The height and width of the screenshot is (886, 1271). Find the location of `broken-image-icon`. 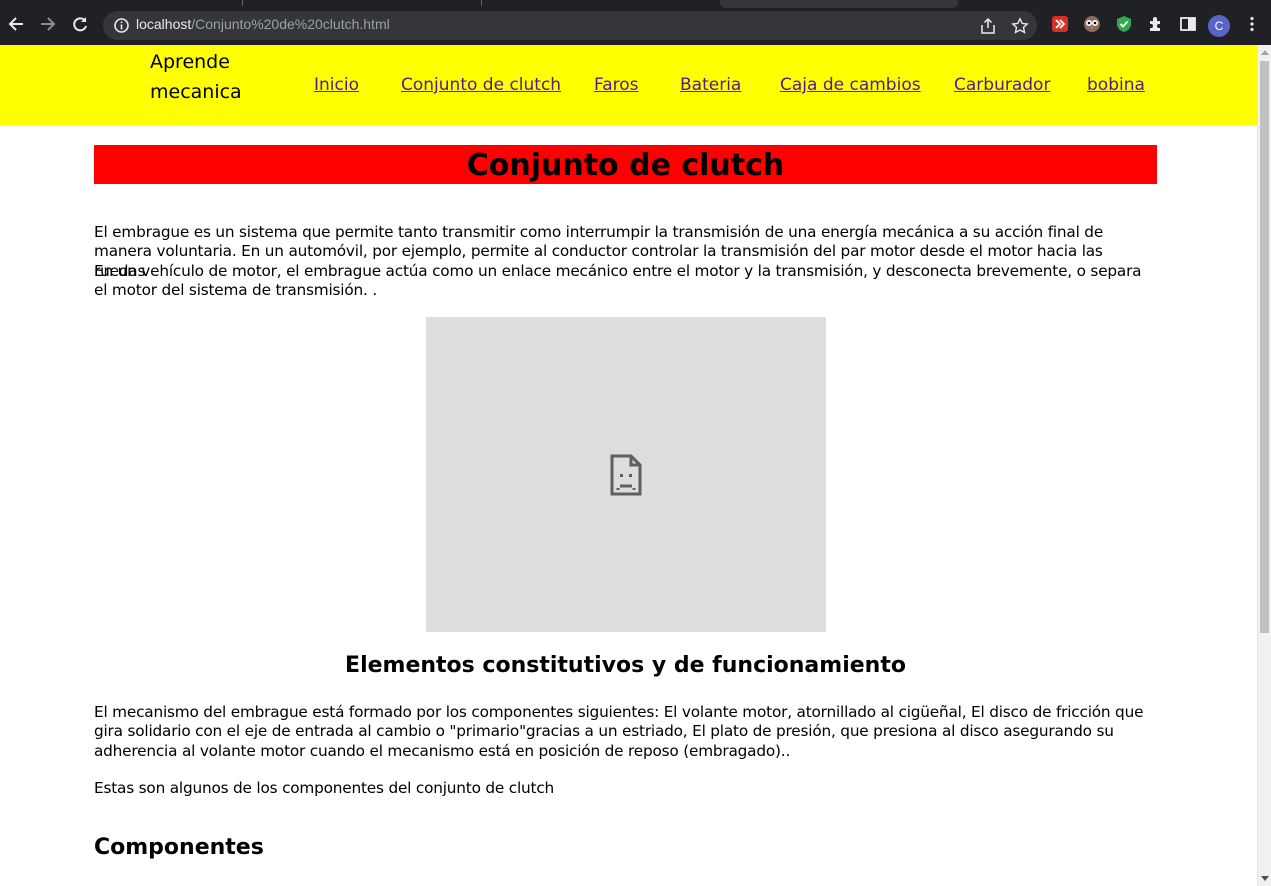

broken-image-icon is located at coordinates (626, 474).